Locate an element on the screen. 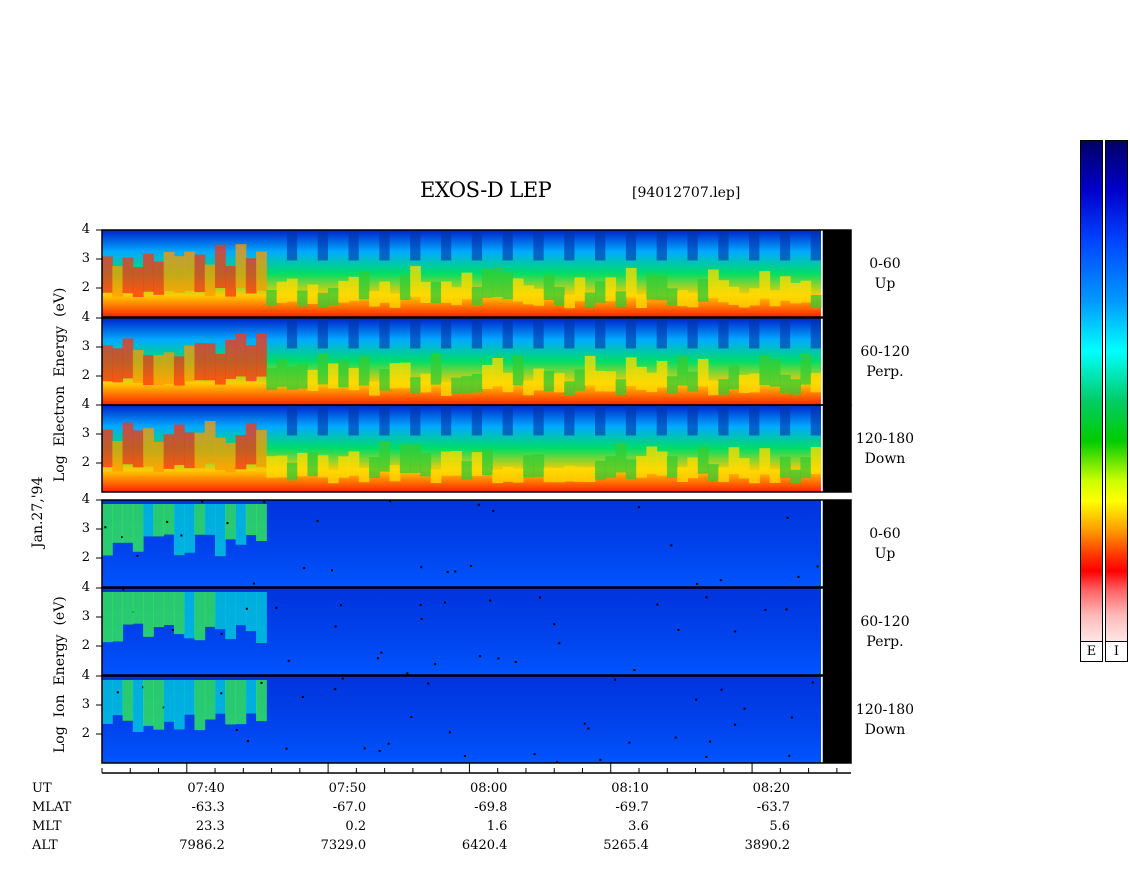  y-axis-label: Log Electron Energy (eV) is located at coordinates (60, 384).